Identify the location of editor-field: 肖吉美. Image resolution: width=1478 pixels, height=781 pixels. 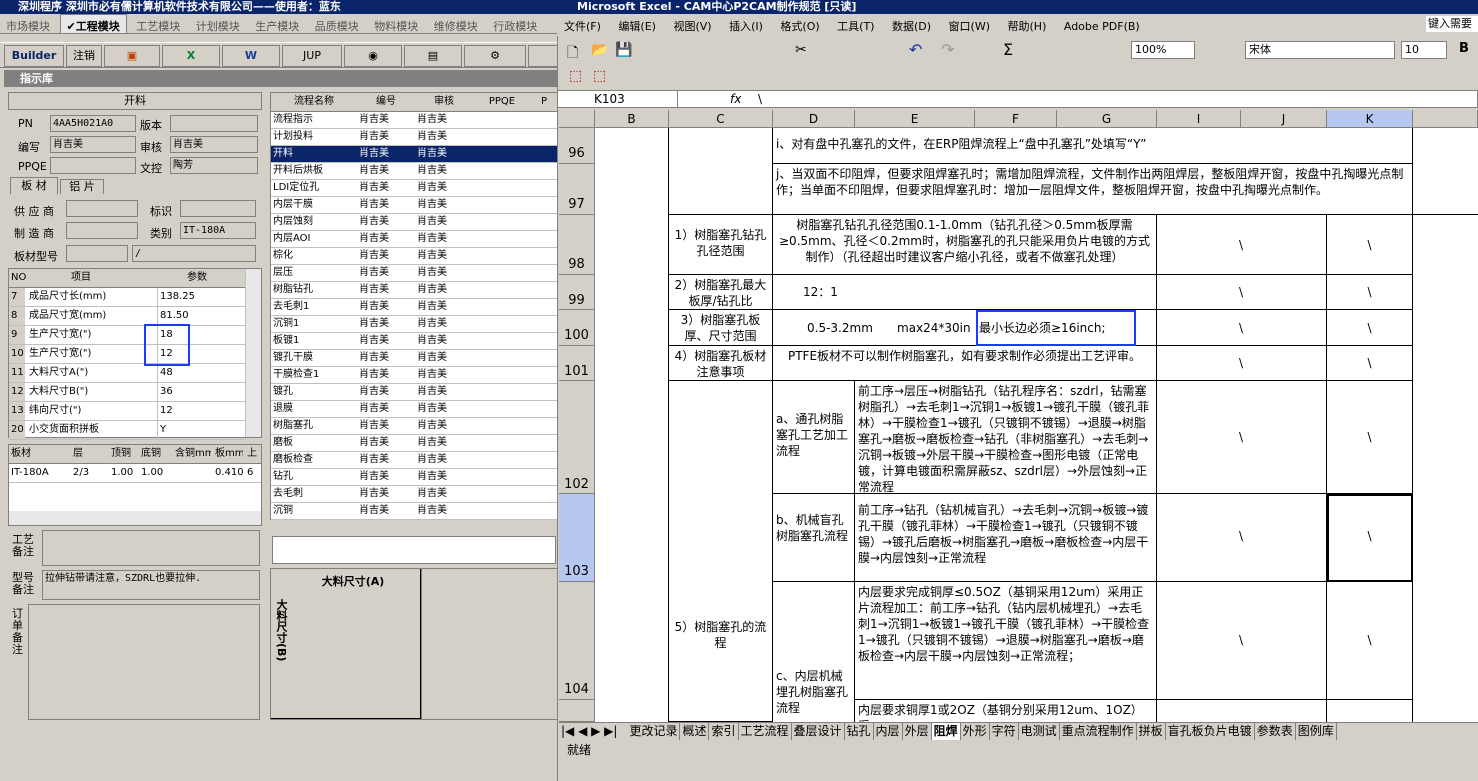
(93, 144).